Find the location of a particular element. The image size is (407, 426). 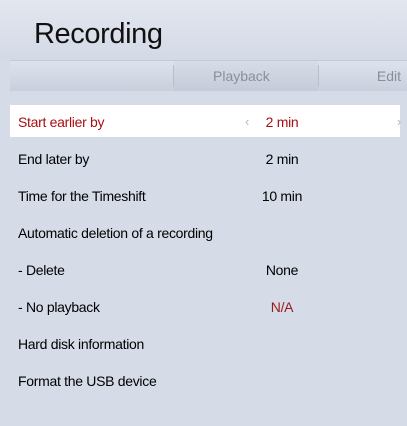

tab-edit-label: Edit is located at coordinates (388, 76).